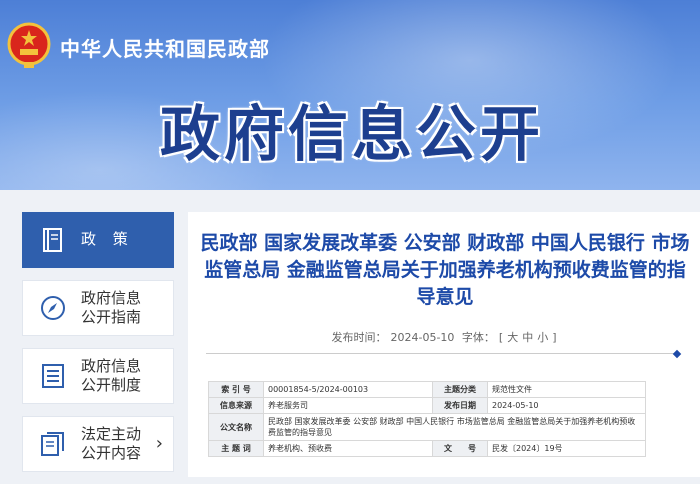 This screenshot has height=484, width=700. What do you see at coordinates (111, 453) in the screenshot?
I see `label-line: 公开内容` at bounding box center [111, 453].